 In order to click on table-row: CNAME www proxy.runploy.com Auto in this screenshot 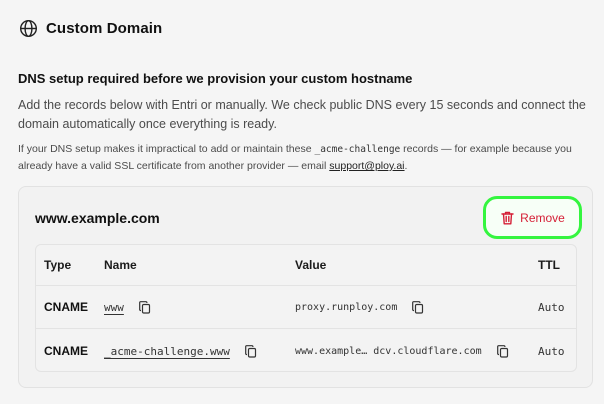, I will do `click(306, 307)`.